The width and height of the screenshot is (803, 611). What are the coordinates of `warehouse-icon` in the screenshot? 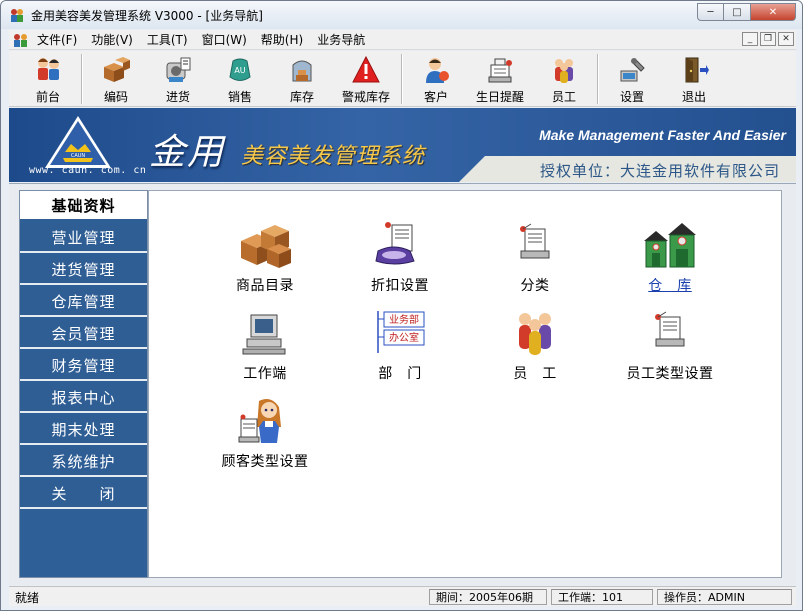 It's located at (670, 245).